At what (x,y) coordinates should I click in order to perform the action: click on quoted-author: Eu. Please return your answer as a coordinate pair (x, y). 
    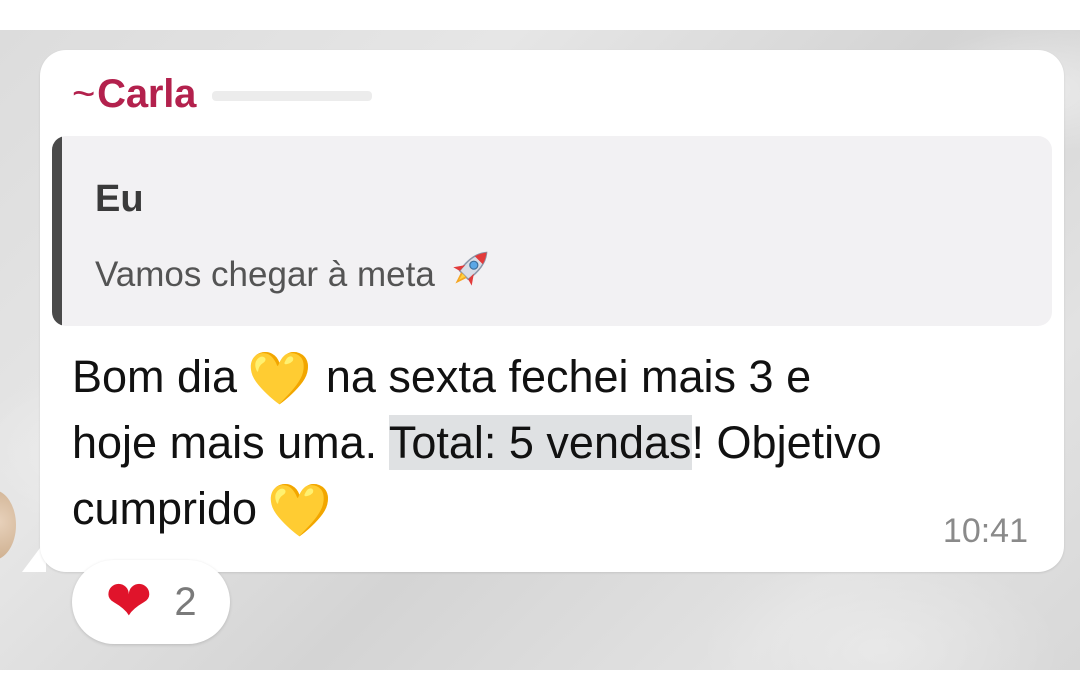
    Looking at the image, I should click on (119, 199).